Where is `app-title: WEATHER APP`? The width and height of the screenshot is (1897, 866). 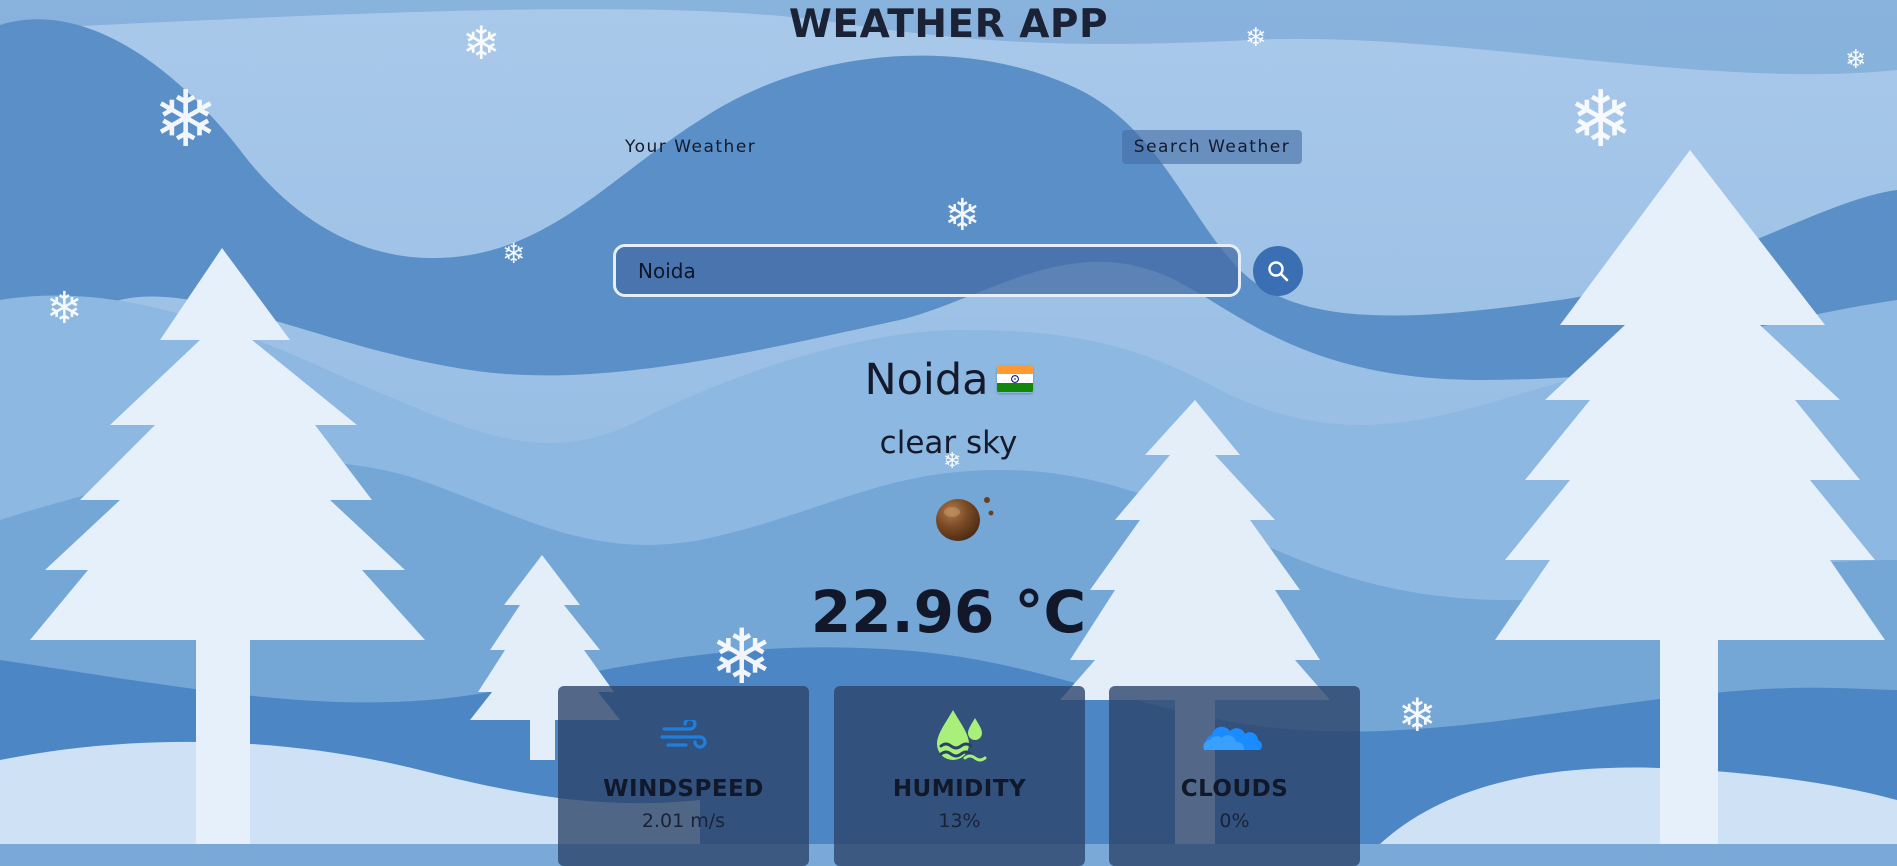 app-title: WEATHER APP is located at coordinates (948, 24).